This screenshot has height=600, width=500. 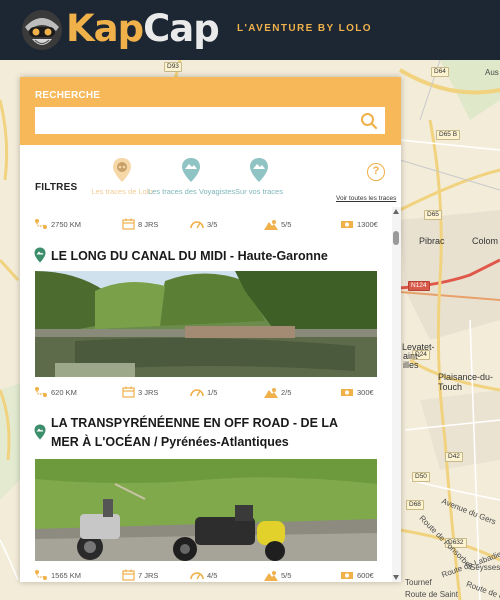 What do you see at coordinates (396, 577) in the screenshot?
I see `scroll-down-arrow-icon` at bounding box center [396, 577].